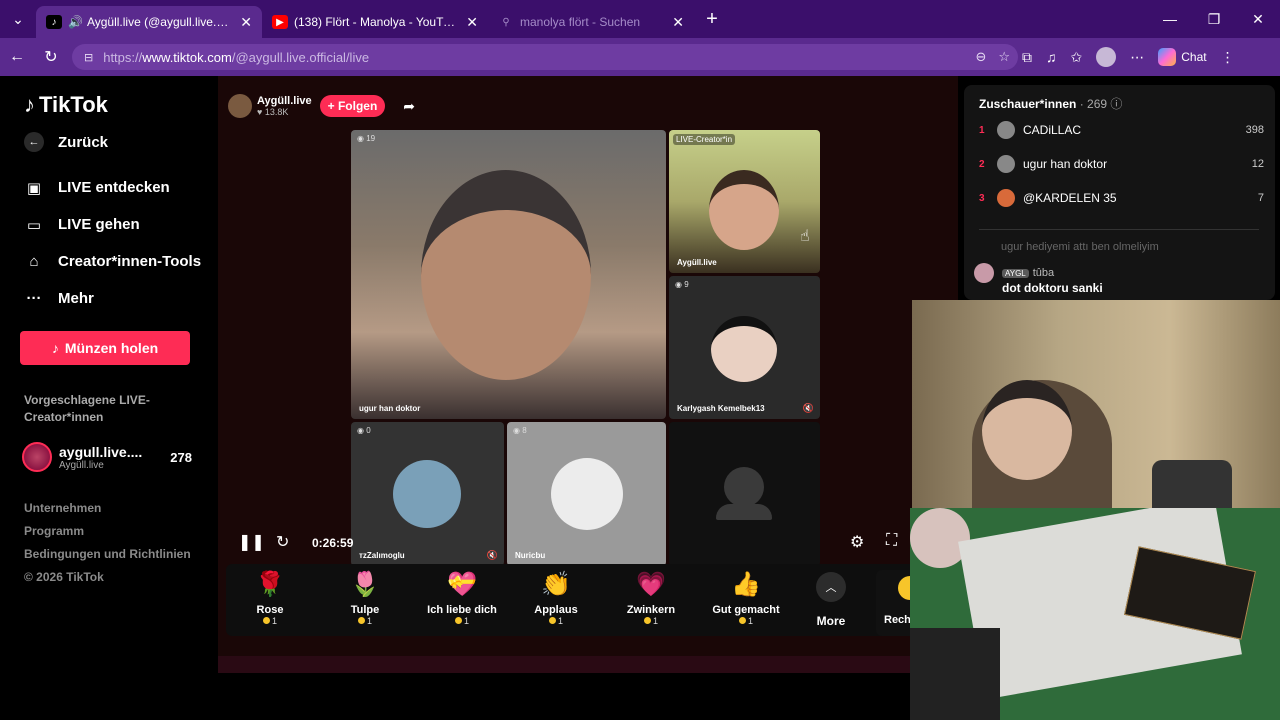 The height and width of the screenshot is (720, 1280). Describe the element at coordinates (1170, 19) in the screenshot. I see `minimize-icon: —` at that location.